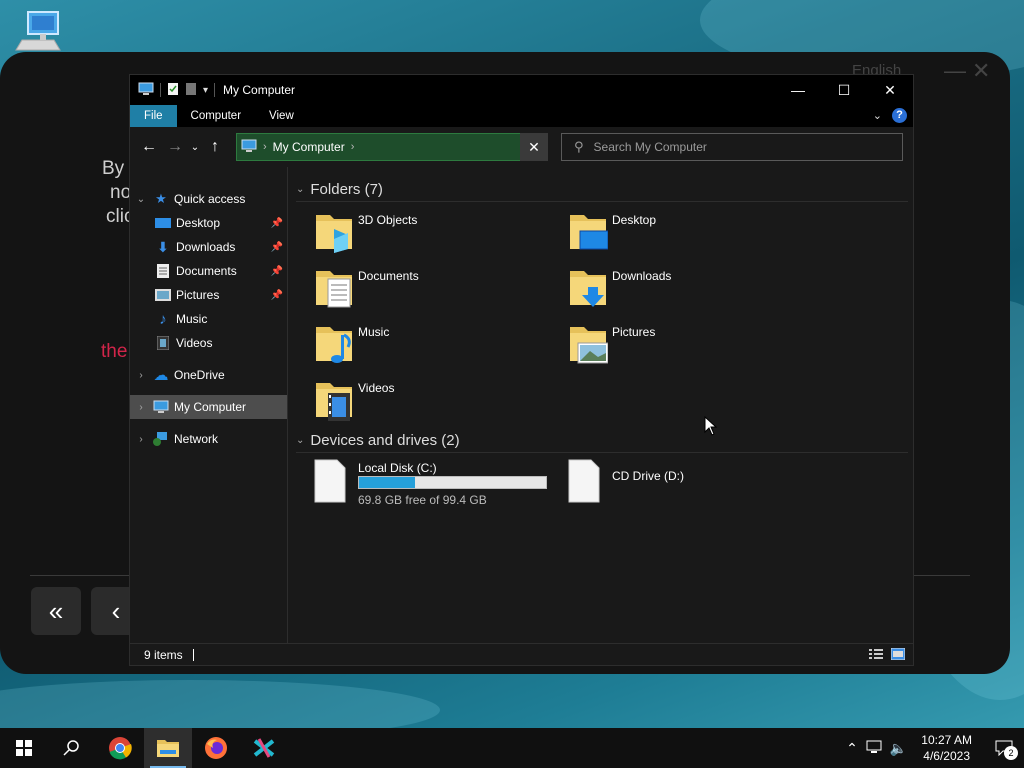 The height and width of the screenshot is (768, 1024). I want to click on folder-pictures: Pictures, so click(688, 346).